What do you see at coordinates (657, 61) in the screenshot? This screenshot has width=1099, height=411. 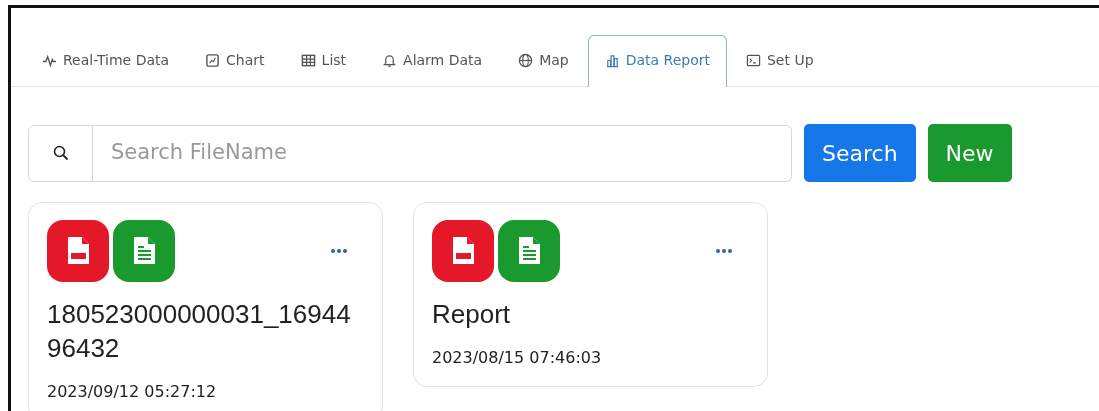 I see `tab: Data Report` at bounding box center [657, 61].